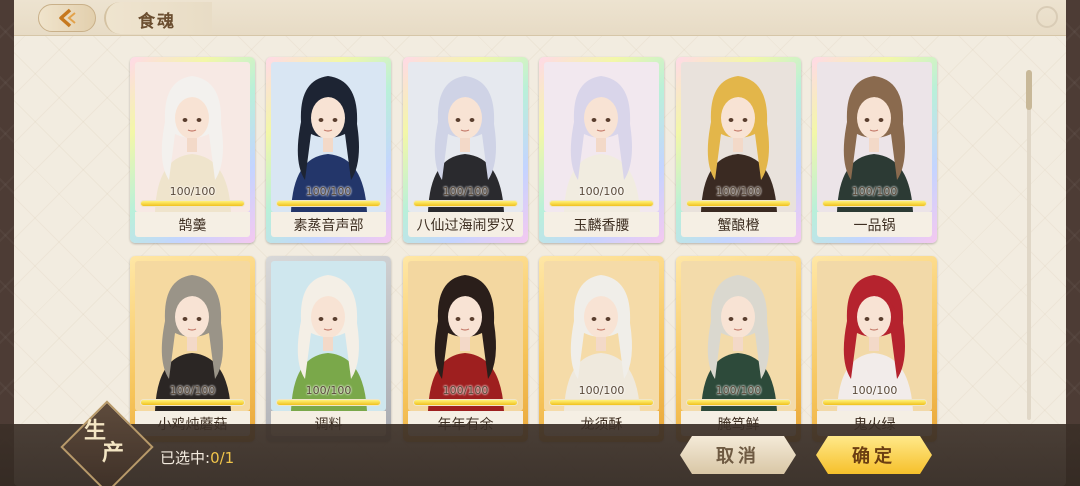 This screenshot has height=486, width=1080. I want to click on produce-char-2: 产, so click(113, 453).